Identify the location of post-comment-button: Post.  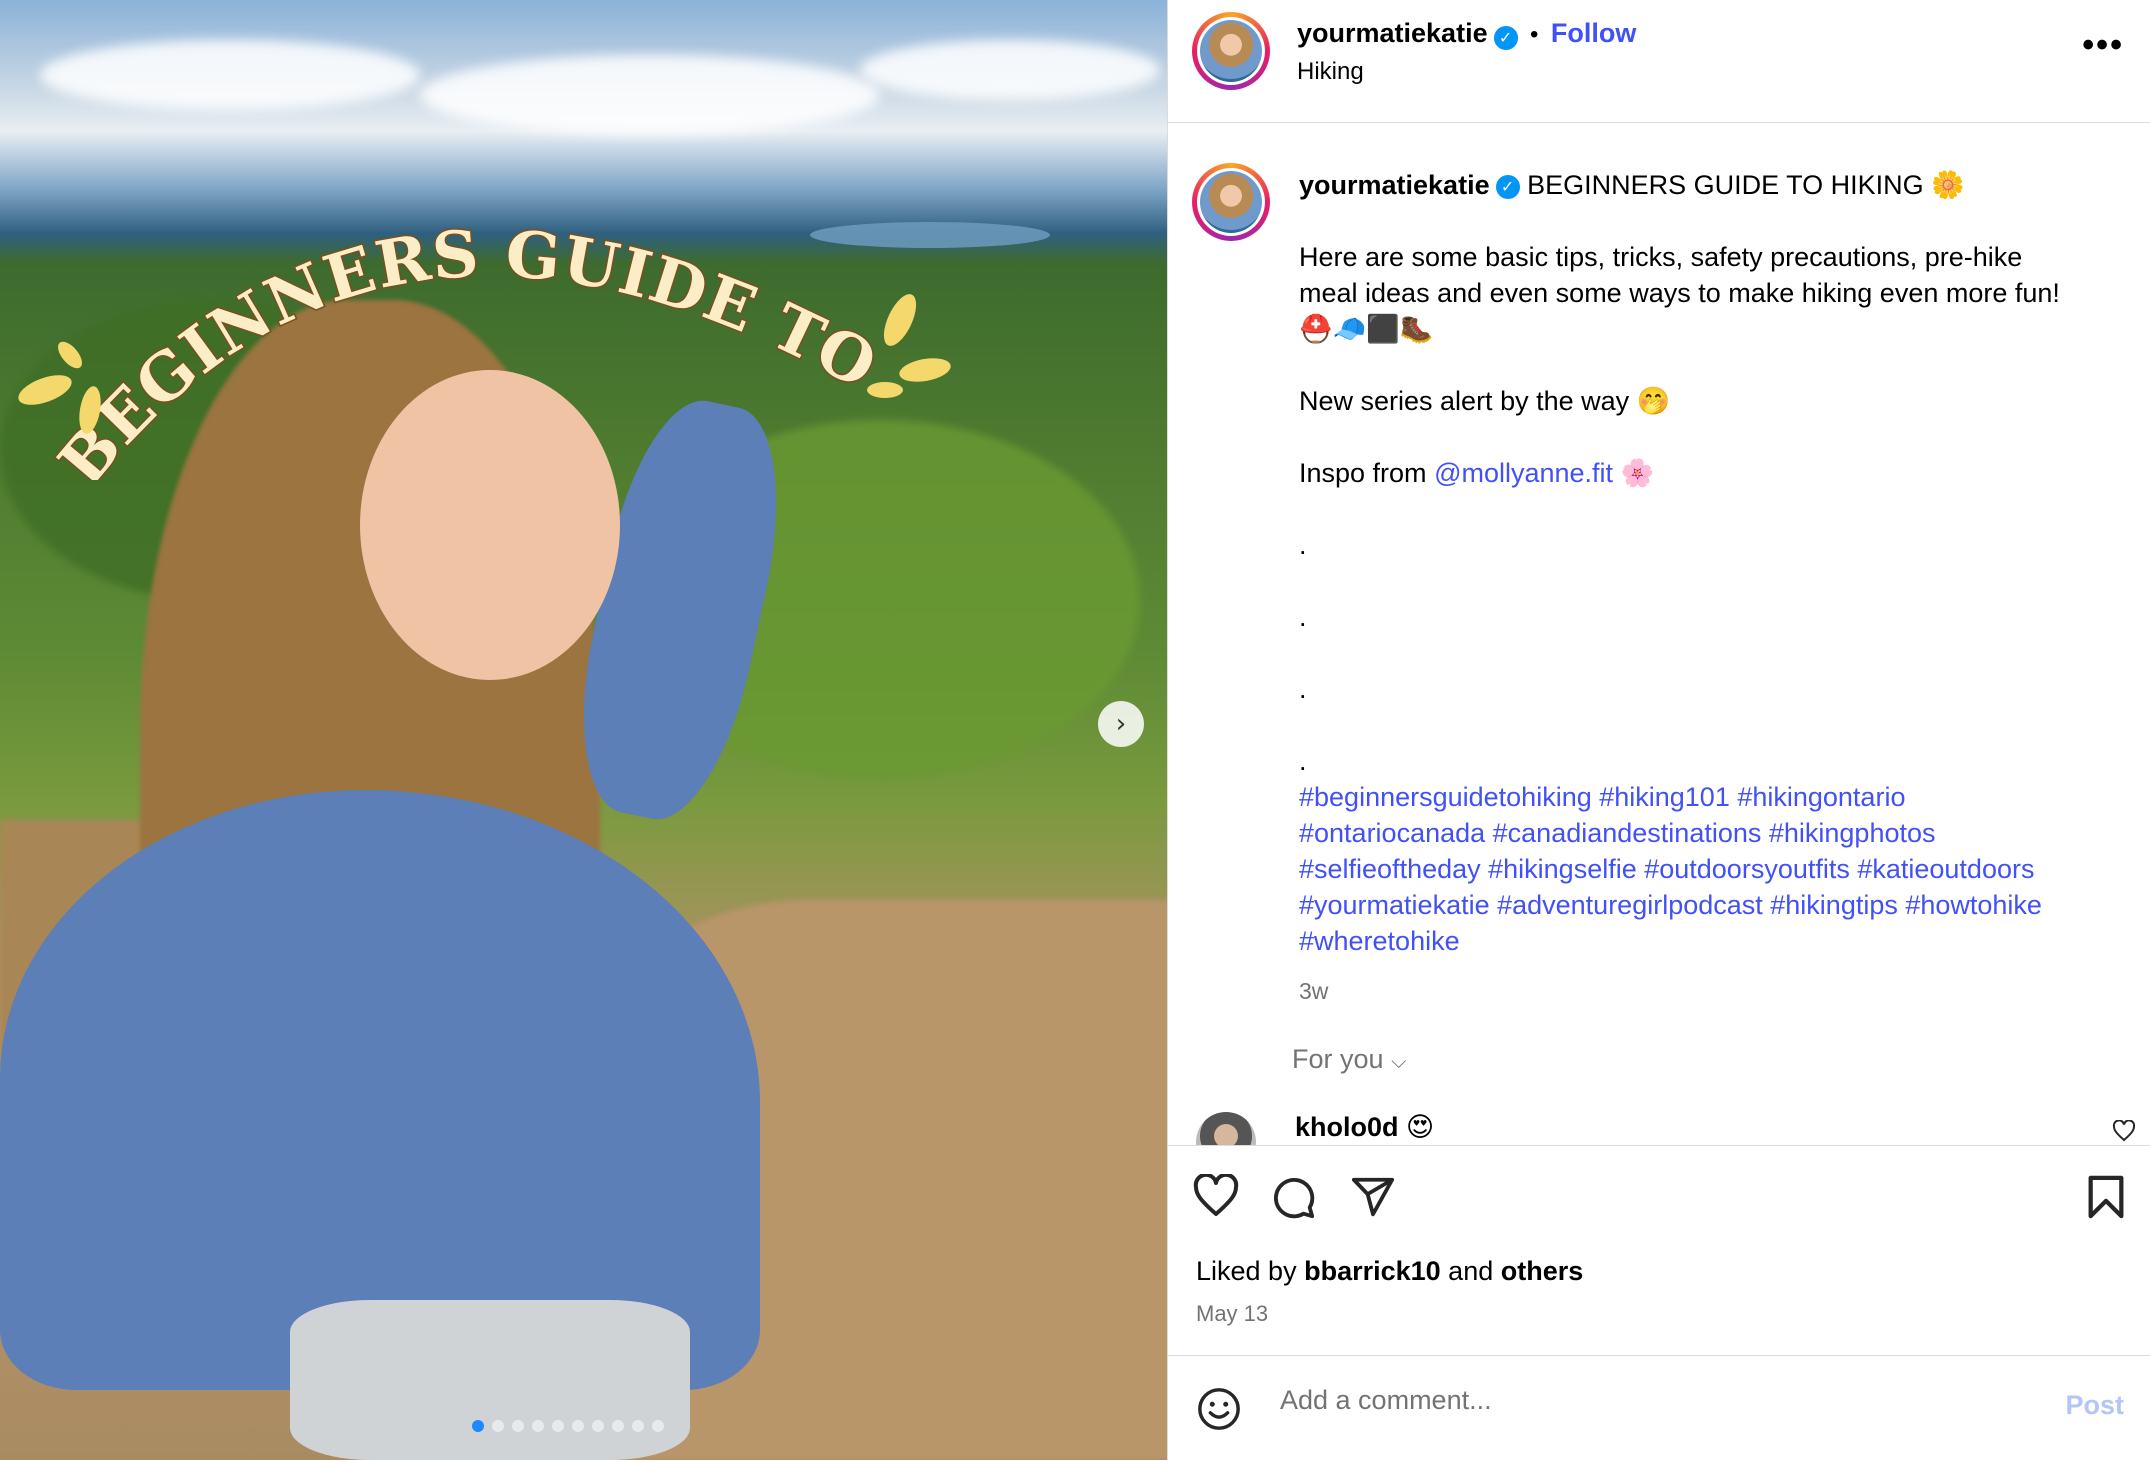
(2094, 1405).